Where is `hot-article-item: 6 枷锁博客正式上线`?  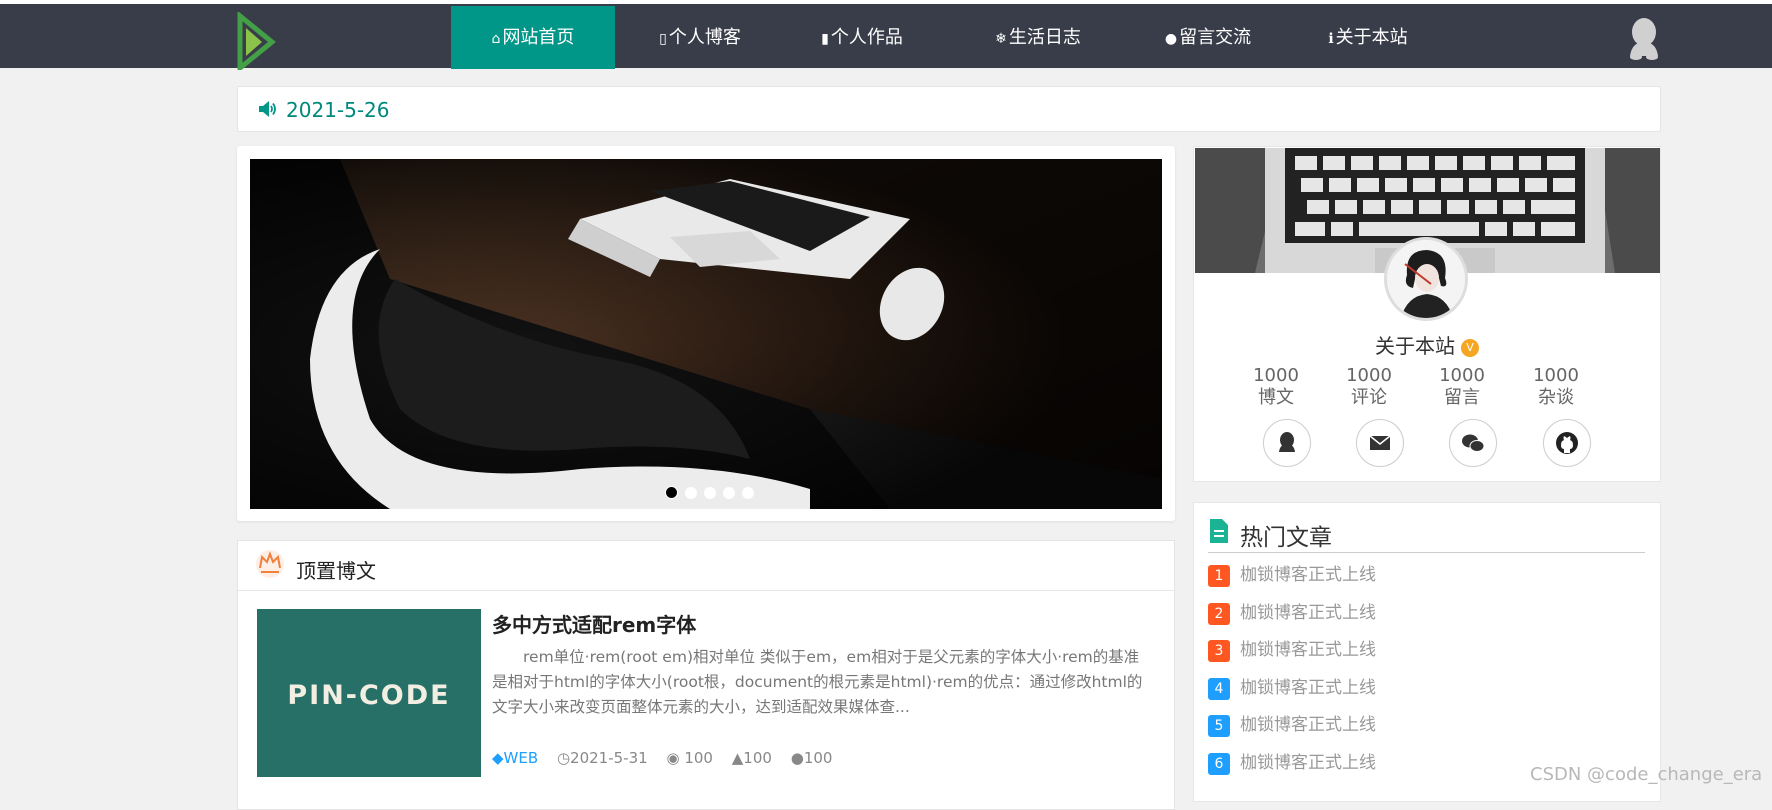 hot-article-item: 6 枷锁博客正式上线 is located at coordinates (1292, 763).